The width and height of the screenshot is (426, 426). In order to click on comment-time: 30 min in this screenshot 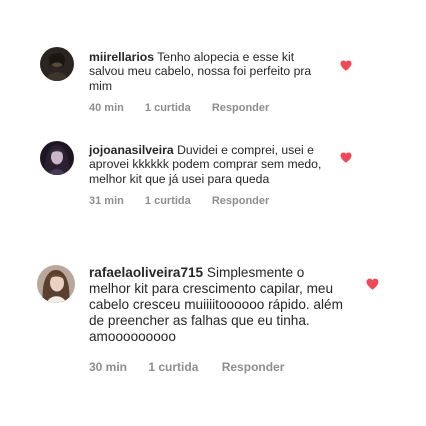, I will do `click(108, 367)`.